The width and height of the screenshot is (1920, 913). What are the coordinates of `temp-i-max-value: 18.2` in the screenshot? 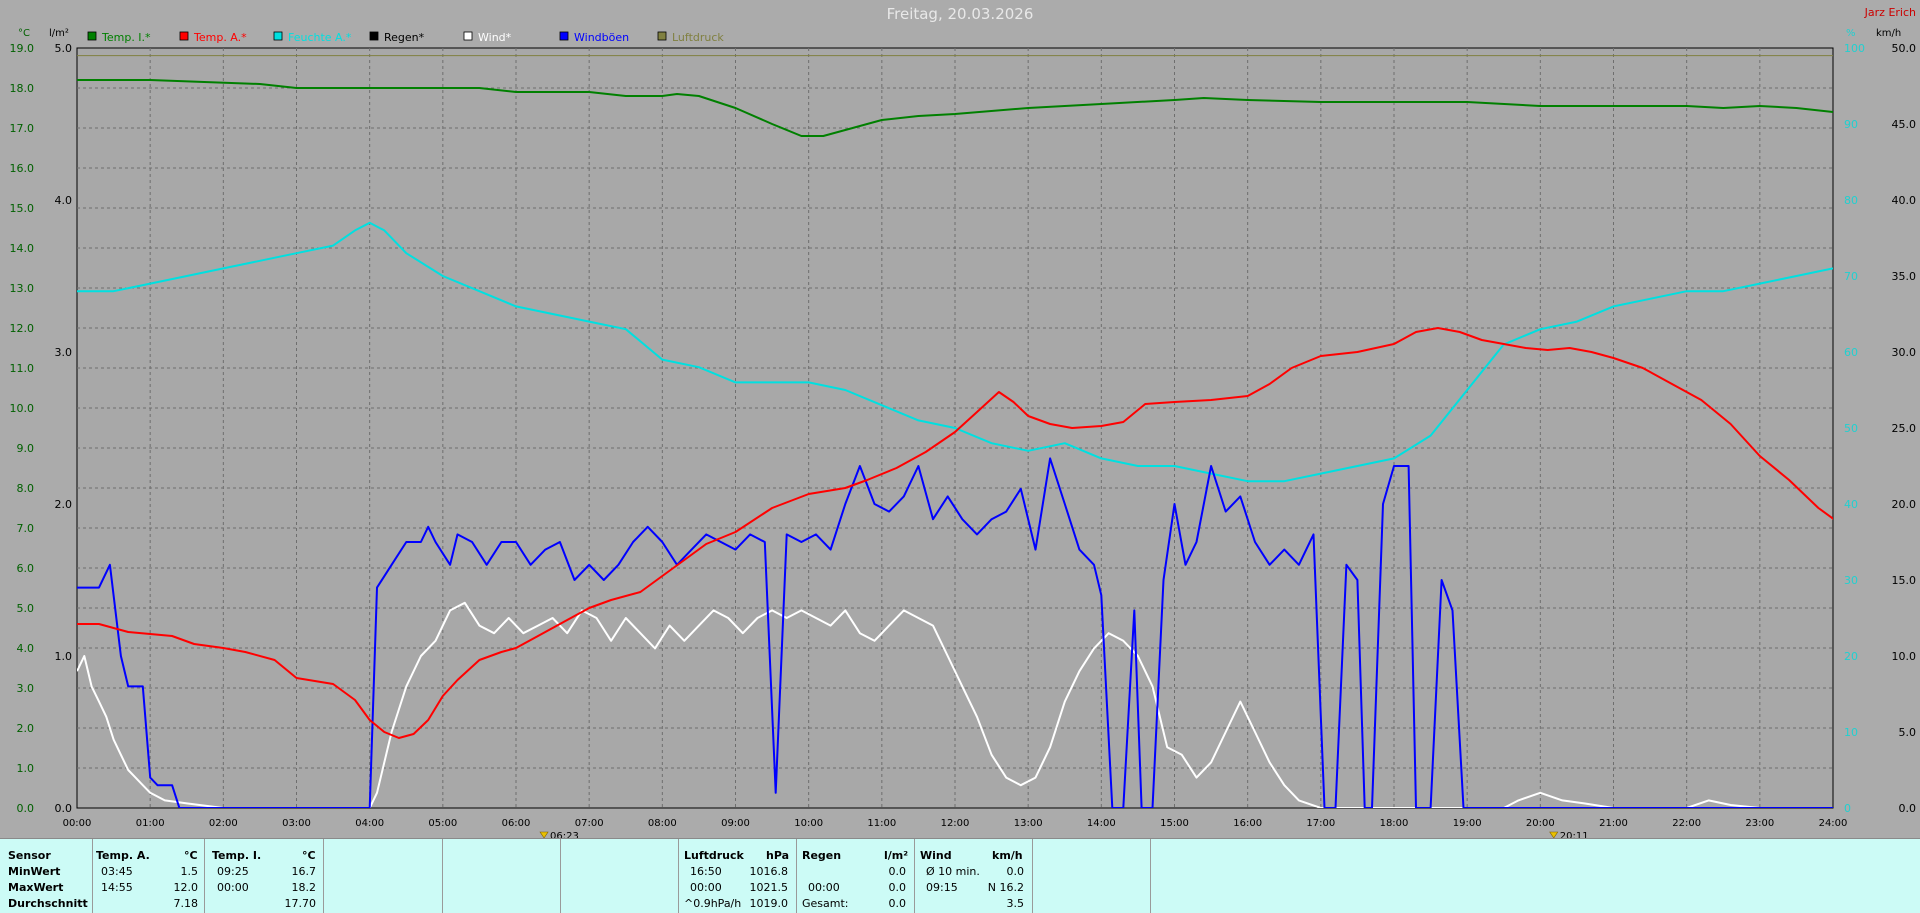 It's located at (304, 887).